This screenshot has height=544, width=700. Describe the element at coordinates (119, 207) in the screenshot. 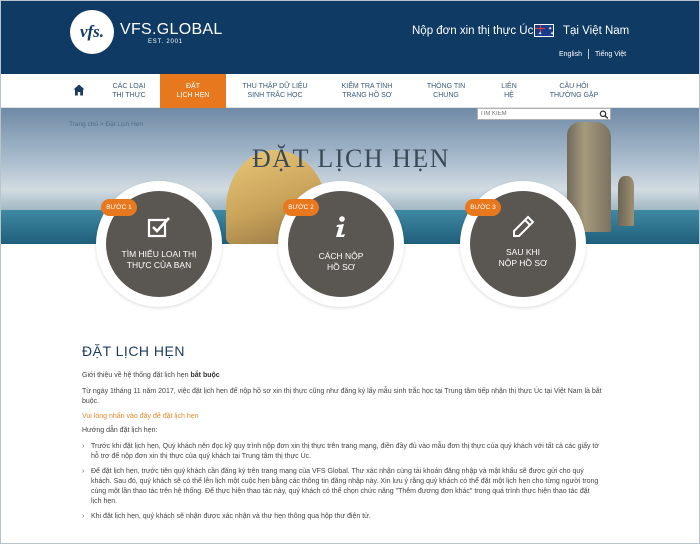

I see `step-1-badge: BƯỚC 1` at that location.